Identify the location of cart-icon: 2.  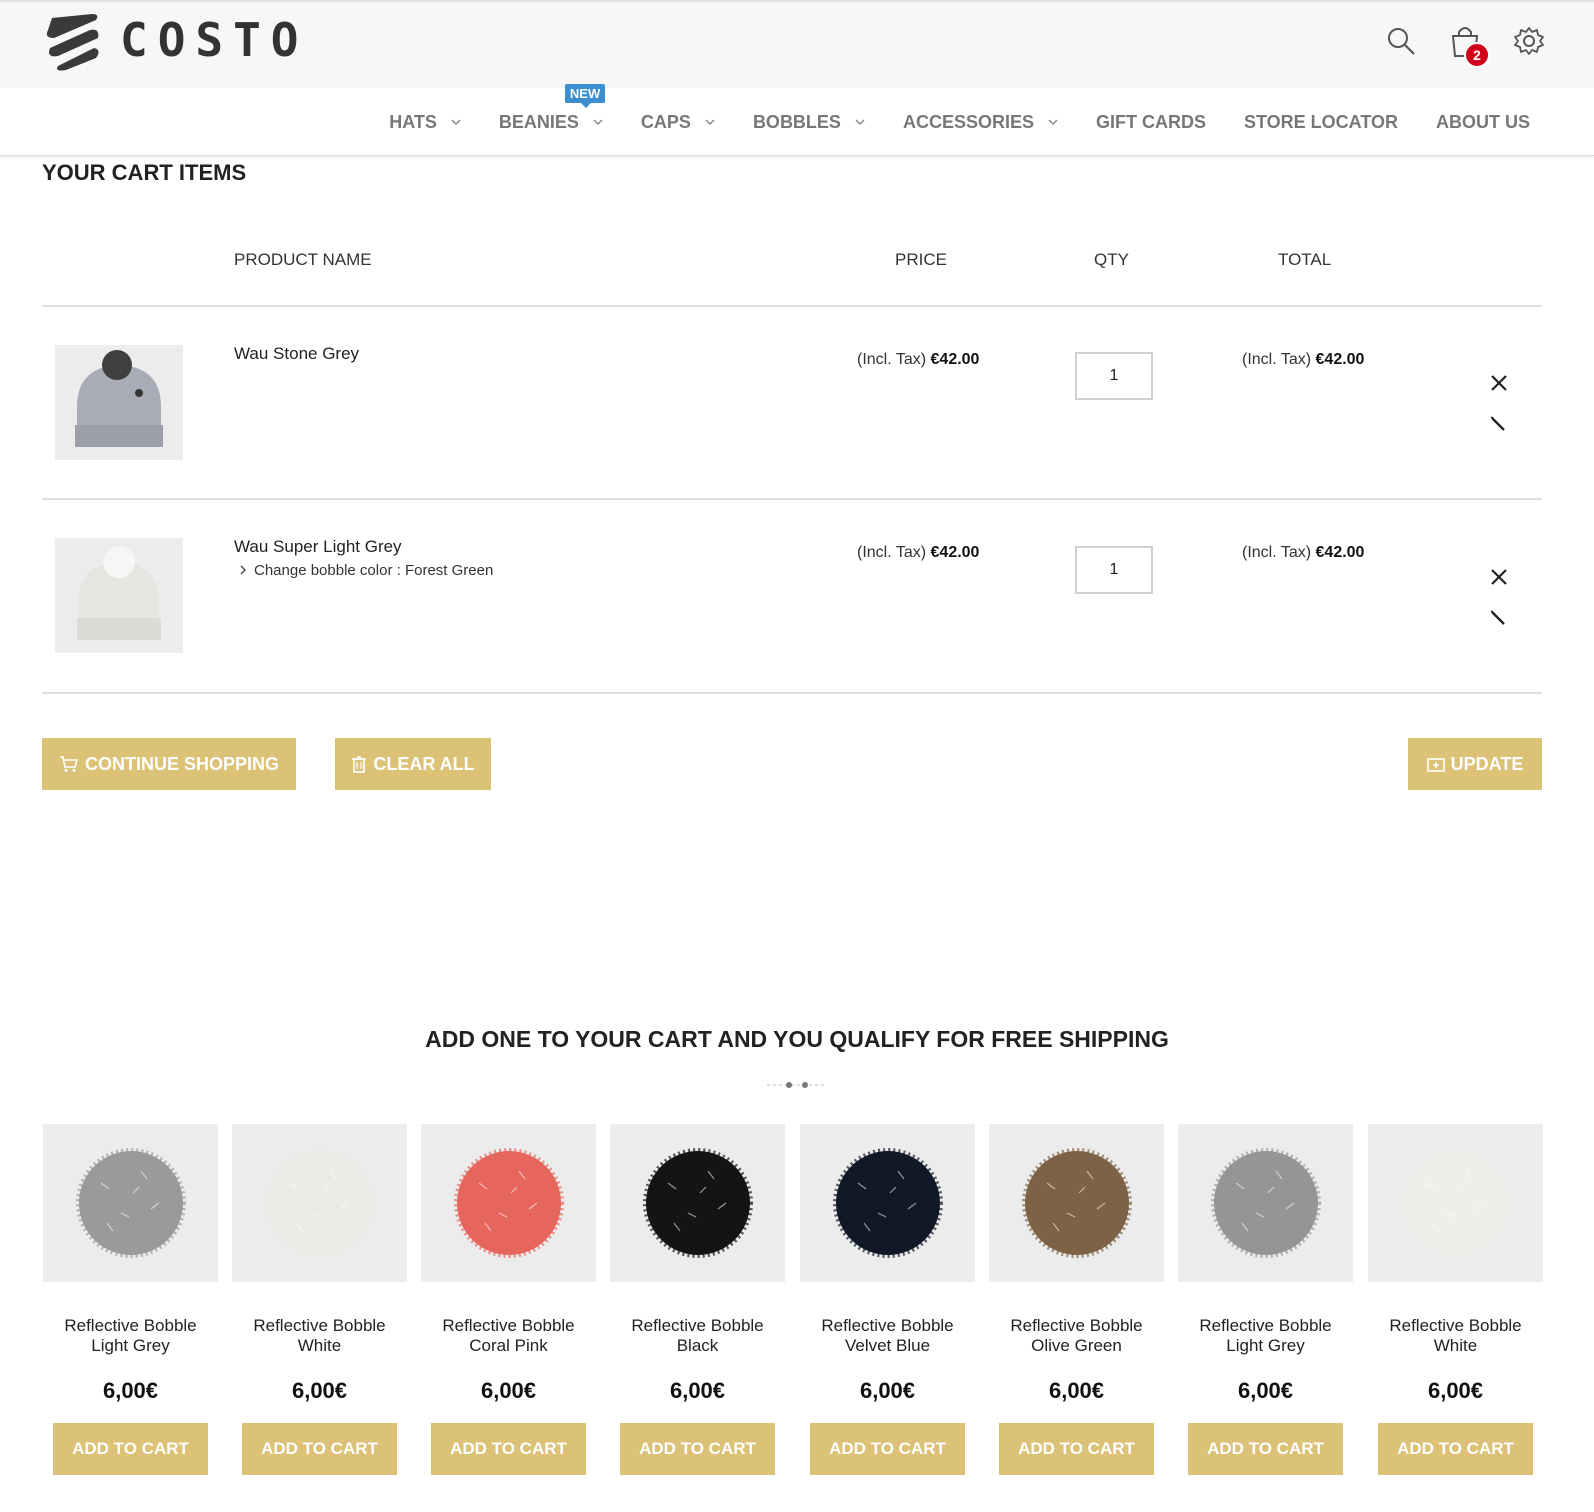
(1469, 46).